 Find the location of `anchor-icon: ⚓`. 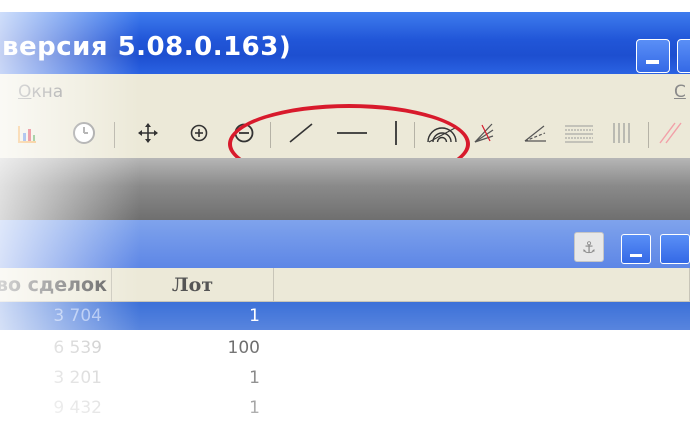

anchor-icon: ⚓ is located at coordinates (589, 247).